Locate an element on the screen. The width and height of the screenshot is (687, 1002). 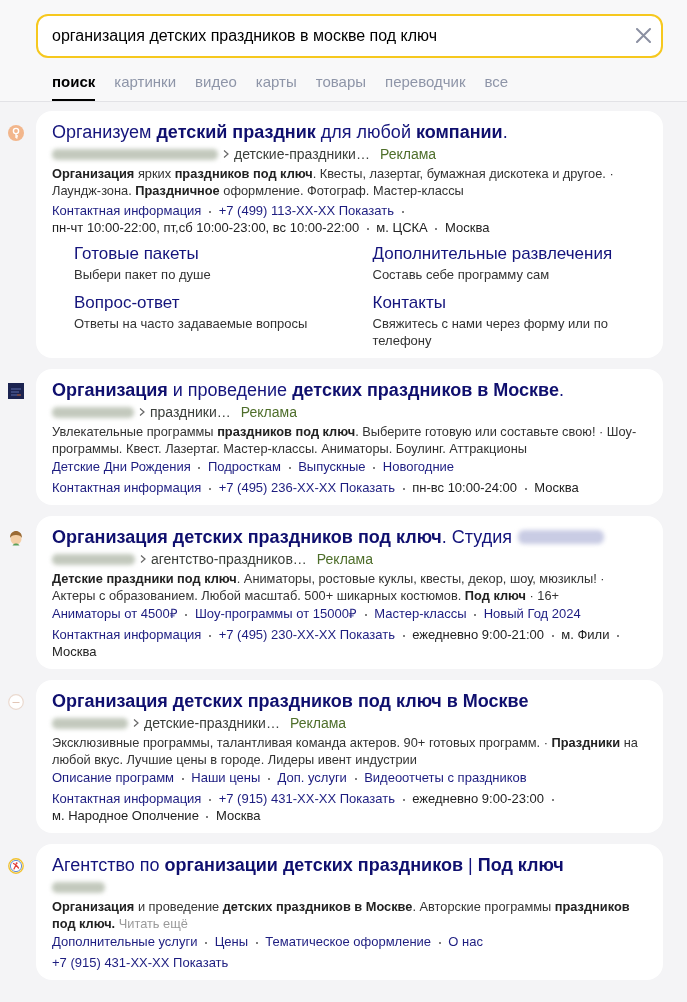
clear-button is located at coordinates (643, 35).